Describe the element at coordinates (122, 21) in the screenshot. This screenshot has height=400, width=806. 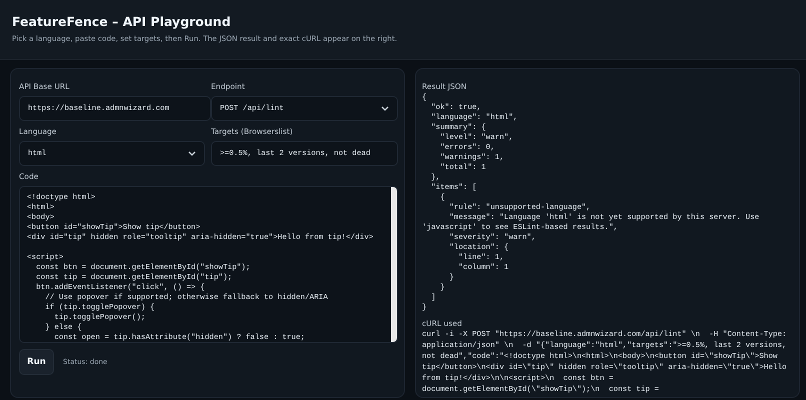
I see `page-title: FeatureFence – API Playground` at that location.